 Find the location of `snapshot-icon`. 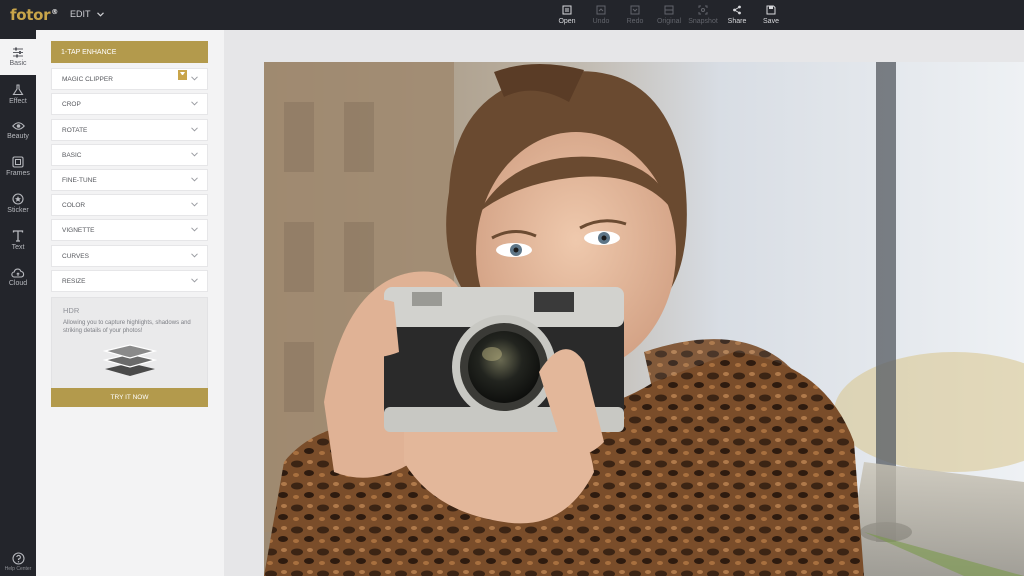

snapshot-icon is located at coordinates (703, 10).